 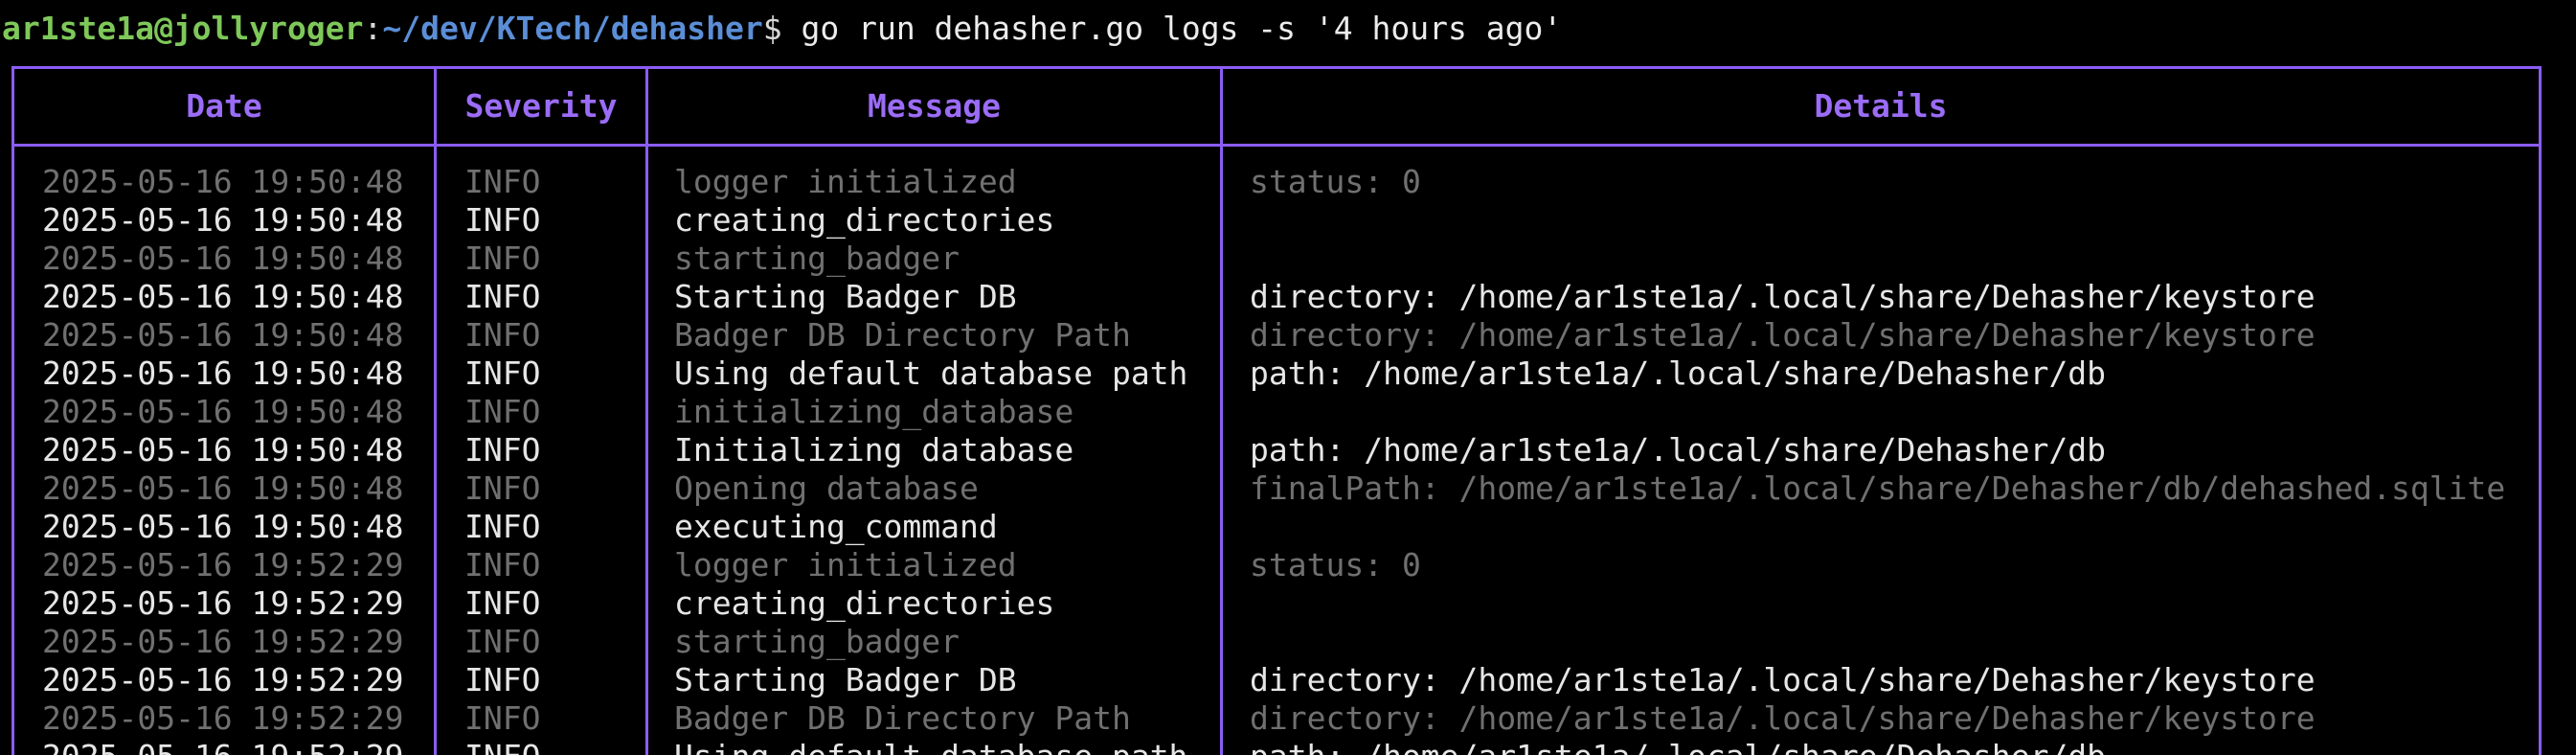 What do you see at coordinates (572, 28) in the screenshot?
I see `prompt-path: ~/dev/KTech/dehasher` at bounding box center [572, 28].